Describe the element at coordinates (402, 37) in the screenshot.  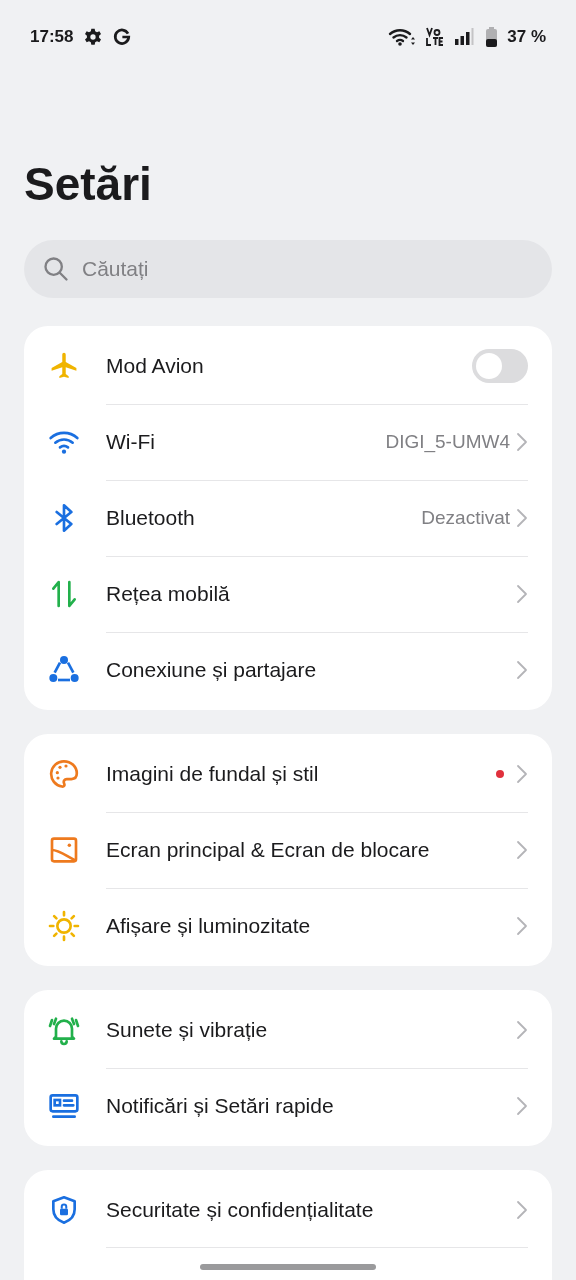
I see `wifi-icon` at that location.